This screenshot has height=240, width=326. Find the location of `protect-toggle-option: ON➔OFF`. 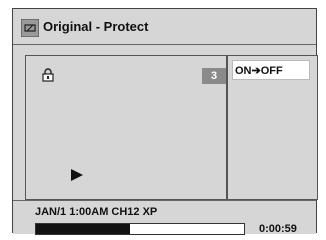

protect-toggle-option: ON➔OFF is located at coordinates (271, 70).